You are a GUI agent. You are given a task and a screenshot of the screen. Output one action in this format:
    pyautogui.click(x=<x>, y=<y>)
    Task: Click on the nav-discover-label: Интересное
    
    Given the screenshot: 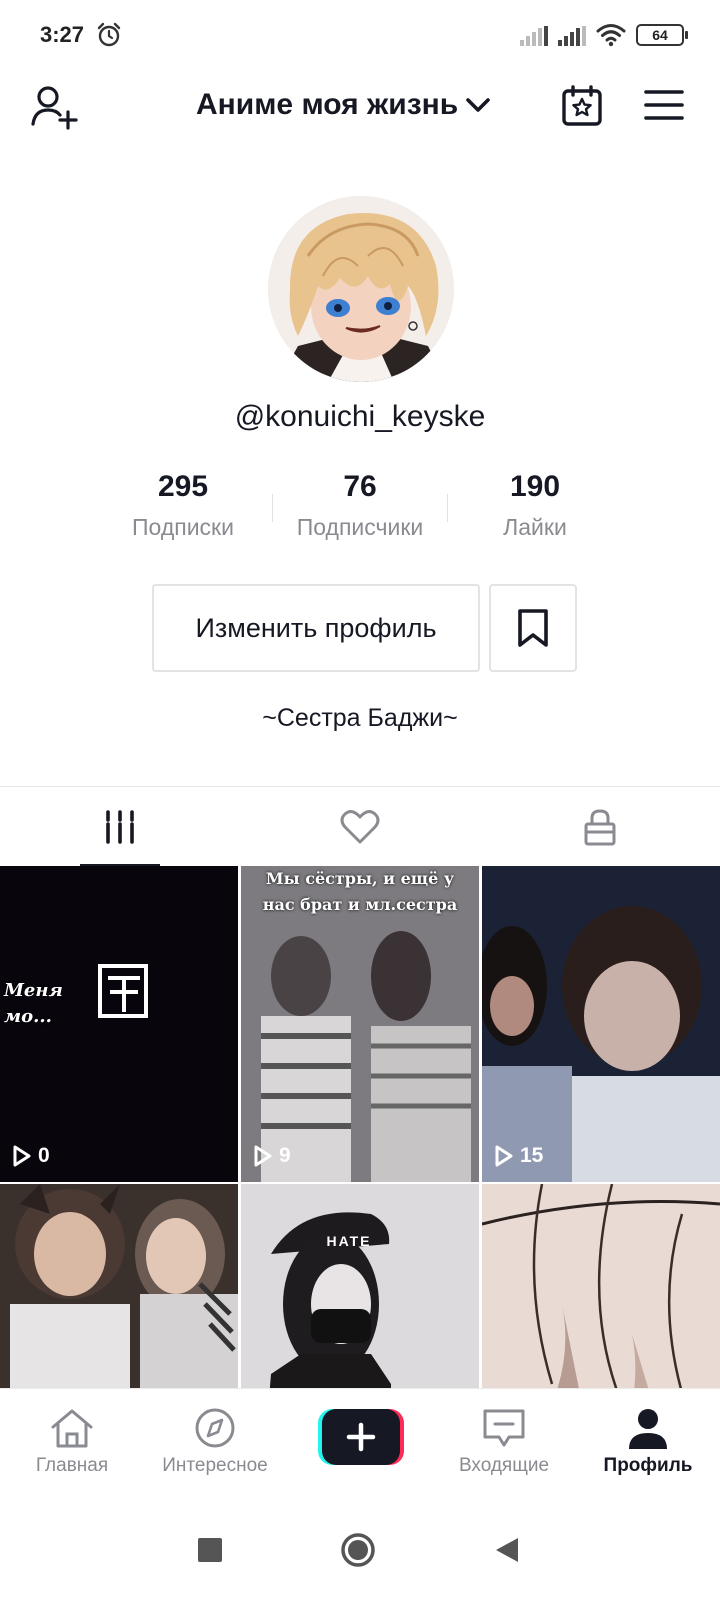 What is the action you would take?
    pyautogui.click(x=215, y=1465)
    